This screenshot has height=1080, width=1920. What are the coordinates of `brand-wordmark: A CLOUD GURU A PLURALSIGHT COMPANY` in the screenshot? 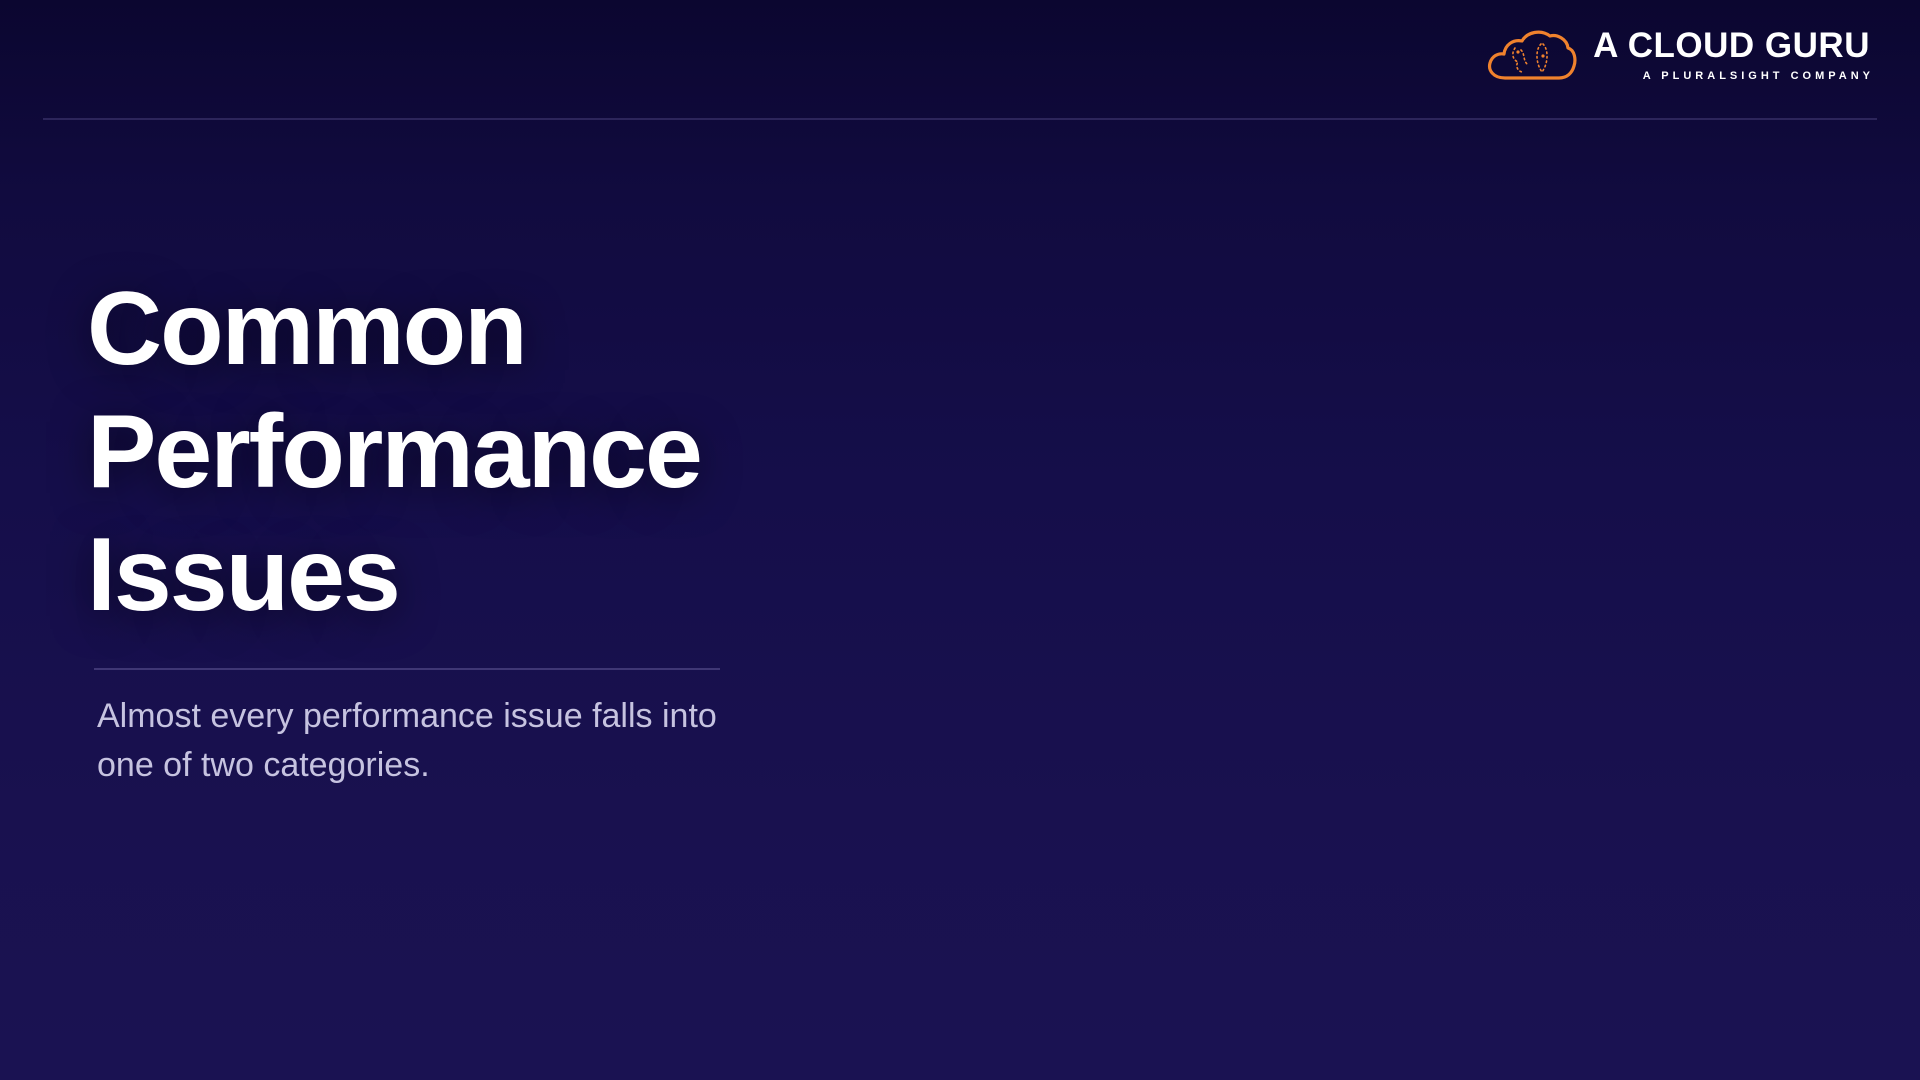 It's located at (1731, 55).